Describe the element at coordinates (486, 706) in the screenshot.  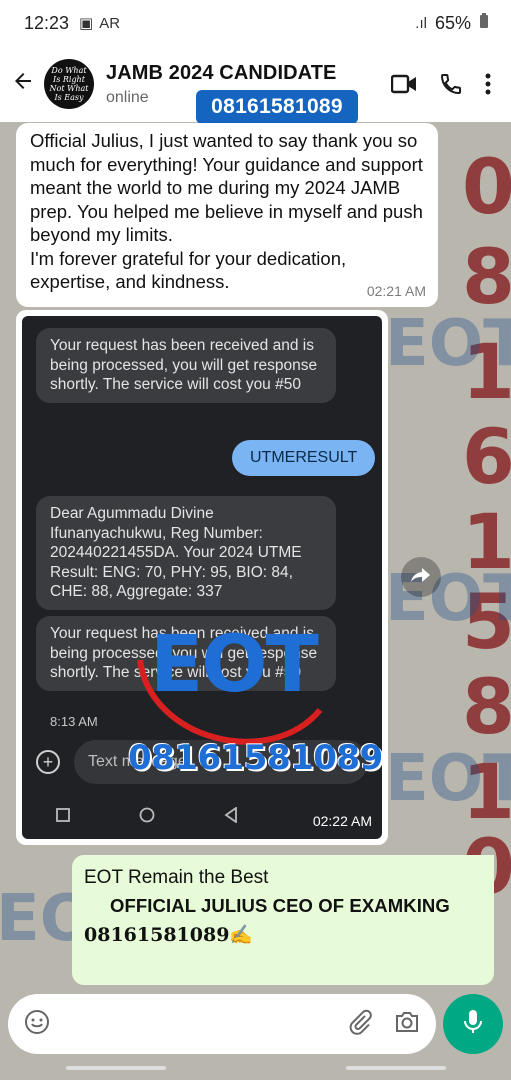
I see `bg-digit: 8` at that location.